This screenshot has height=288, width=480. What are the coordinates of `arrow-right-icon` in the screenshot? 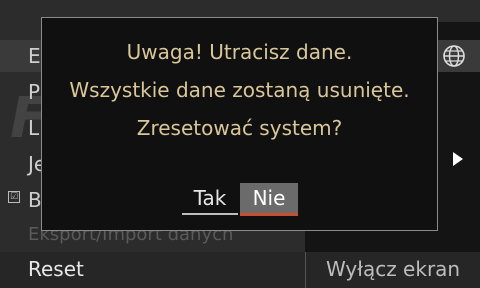 It's located at (458, 159).